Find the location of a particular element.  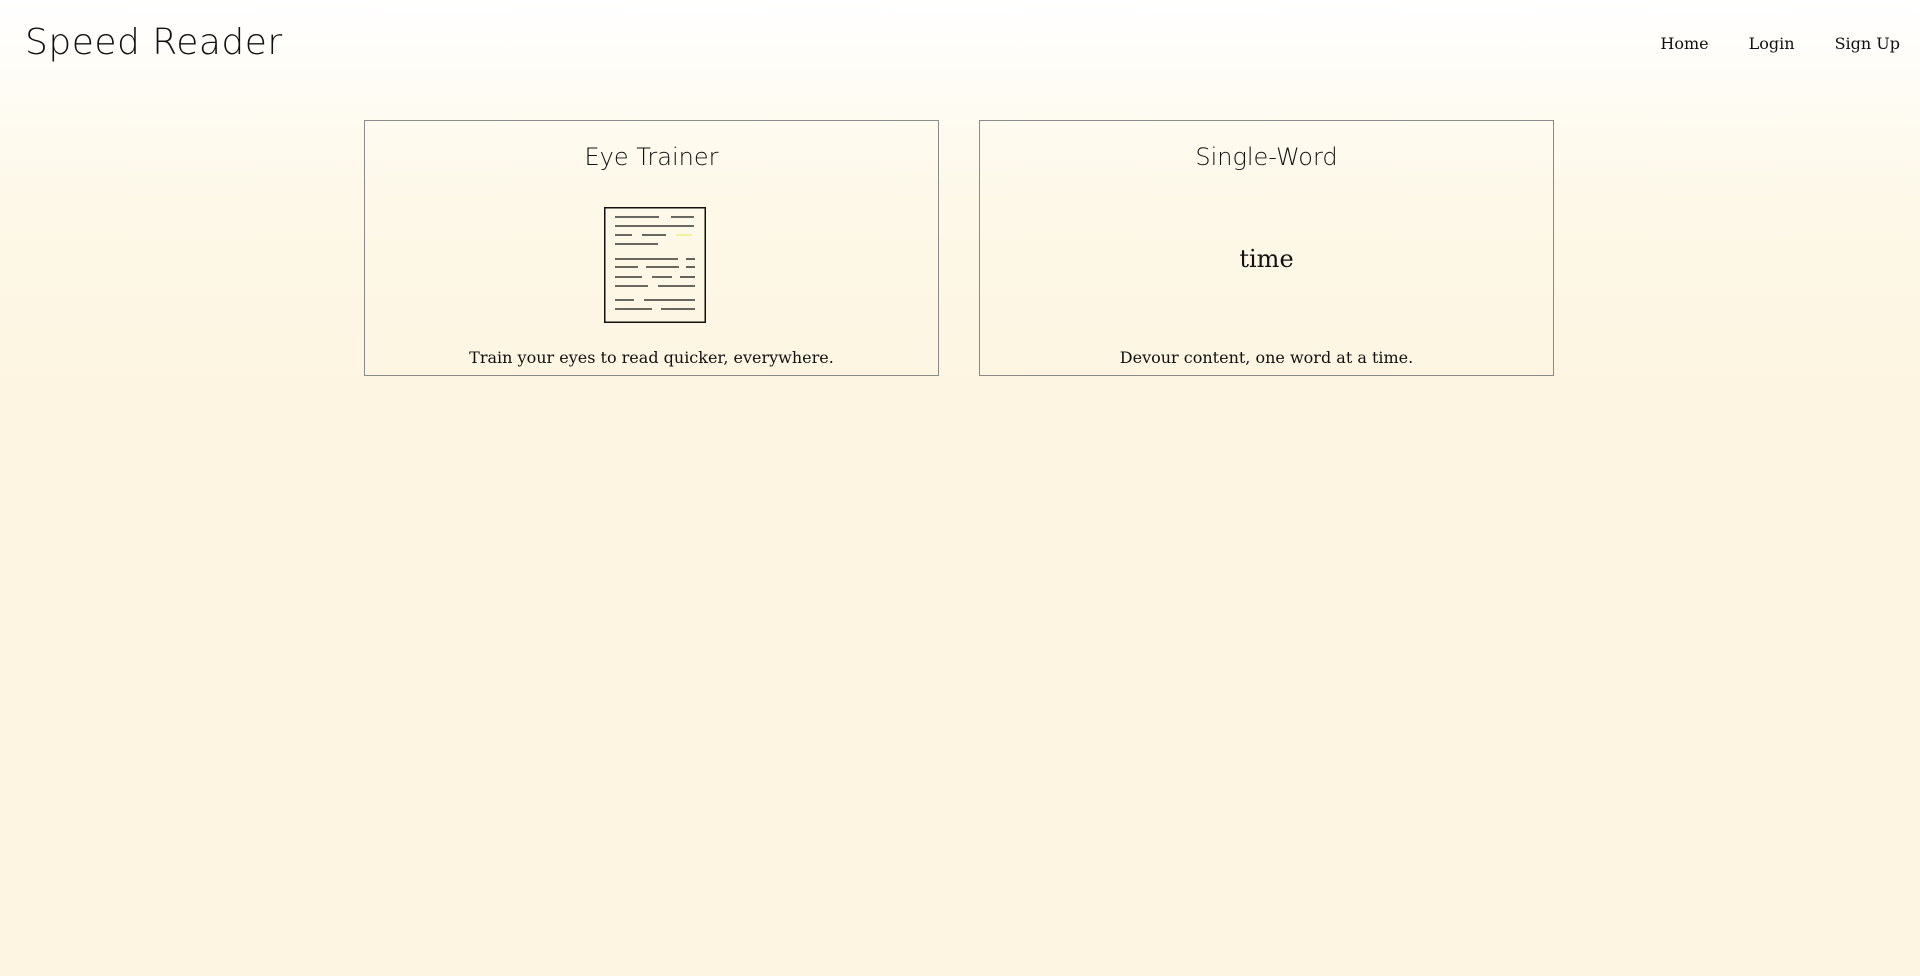

single-word-description: Devour content, one word at a time. is located at coordinates (1266, 357).